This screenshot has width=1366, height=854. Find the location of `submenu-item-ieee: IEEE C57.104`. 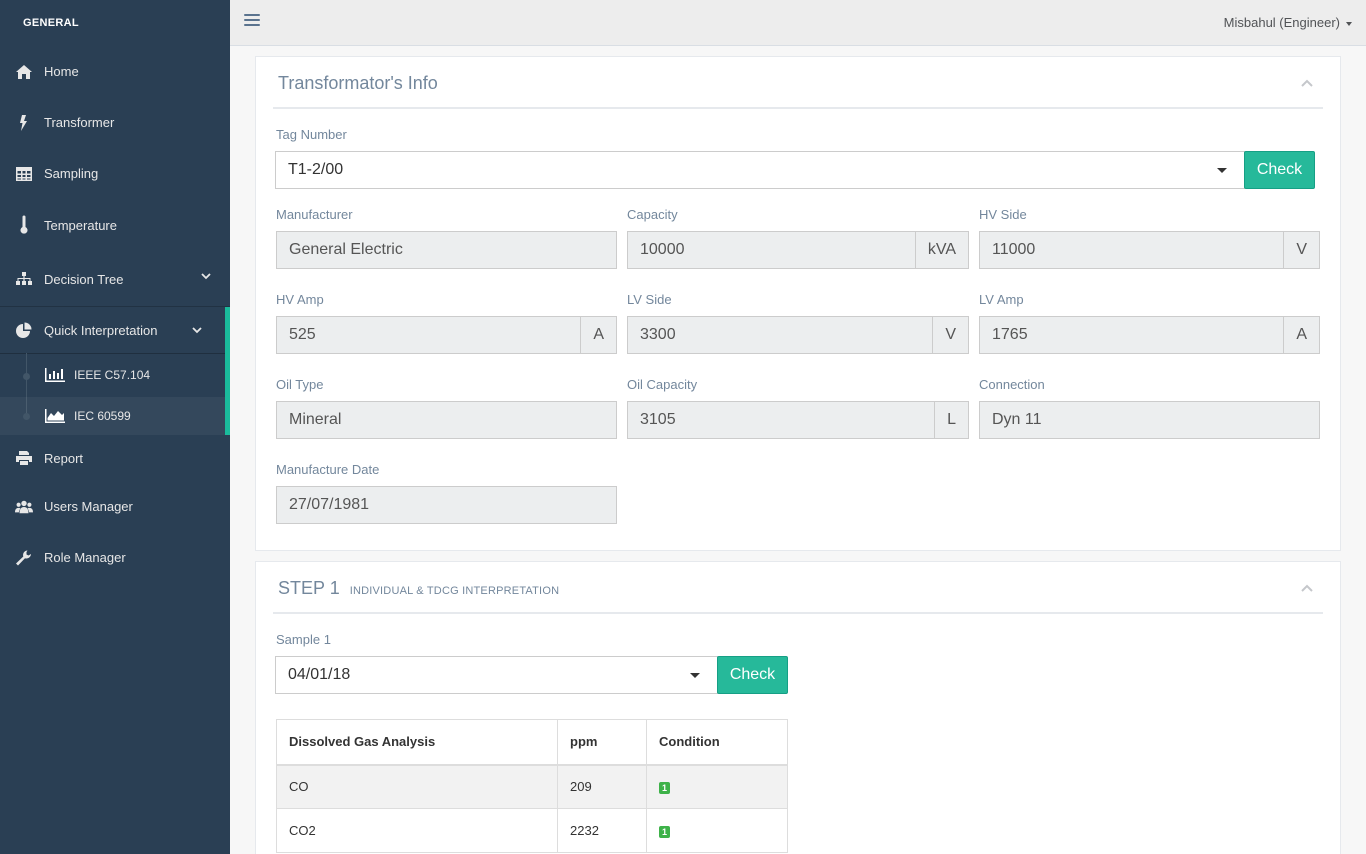

submenu-item-ieee: IEEE C57.104 is located at coordinates (112, 375).